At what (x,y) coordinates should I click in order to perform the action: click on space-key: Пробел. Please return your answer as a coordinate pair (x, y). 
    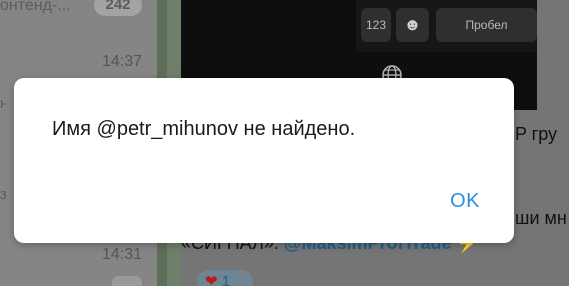
    Looking at the image, I should click on (486, 25).